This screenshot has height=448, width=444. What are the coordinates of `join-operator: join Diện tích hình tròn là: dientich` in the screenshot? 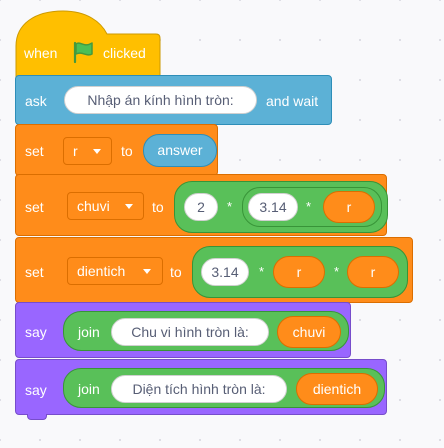 It's located at (224, 388).